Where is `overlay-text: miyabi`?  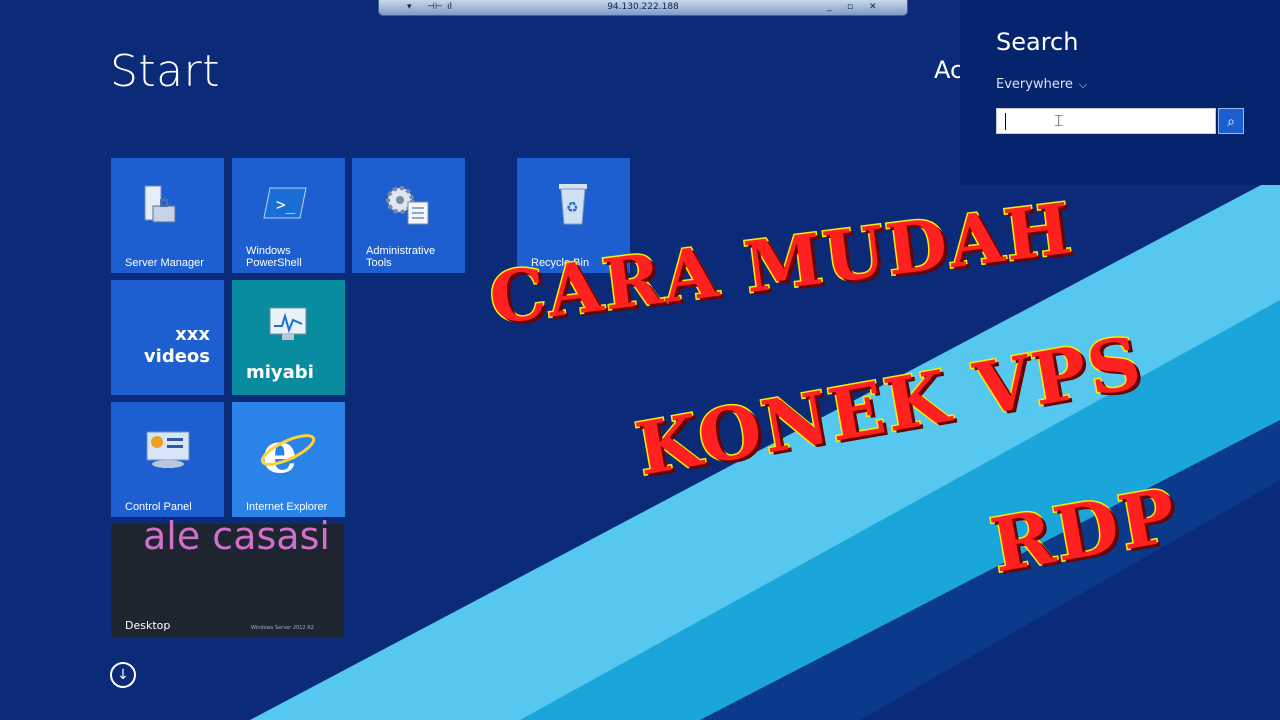
overlay-text: miyabi is located at coordinates (280, 372).